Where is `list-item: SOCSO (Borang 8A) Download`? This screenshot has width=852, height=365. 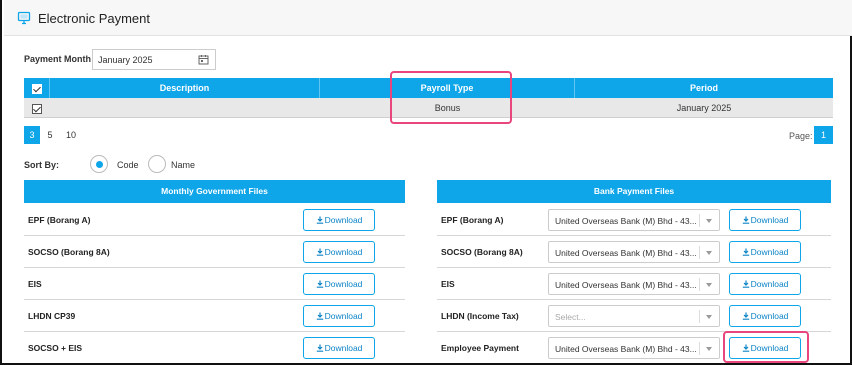 list-item: SOCSO (Borang 8A) Download is located at coordinates (214, 252).